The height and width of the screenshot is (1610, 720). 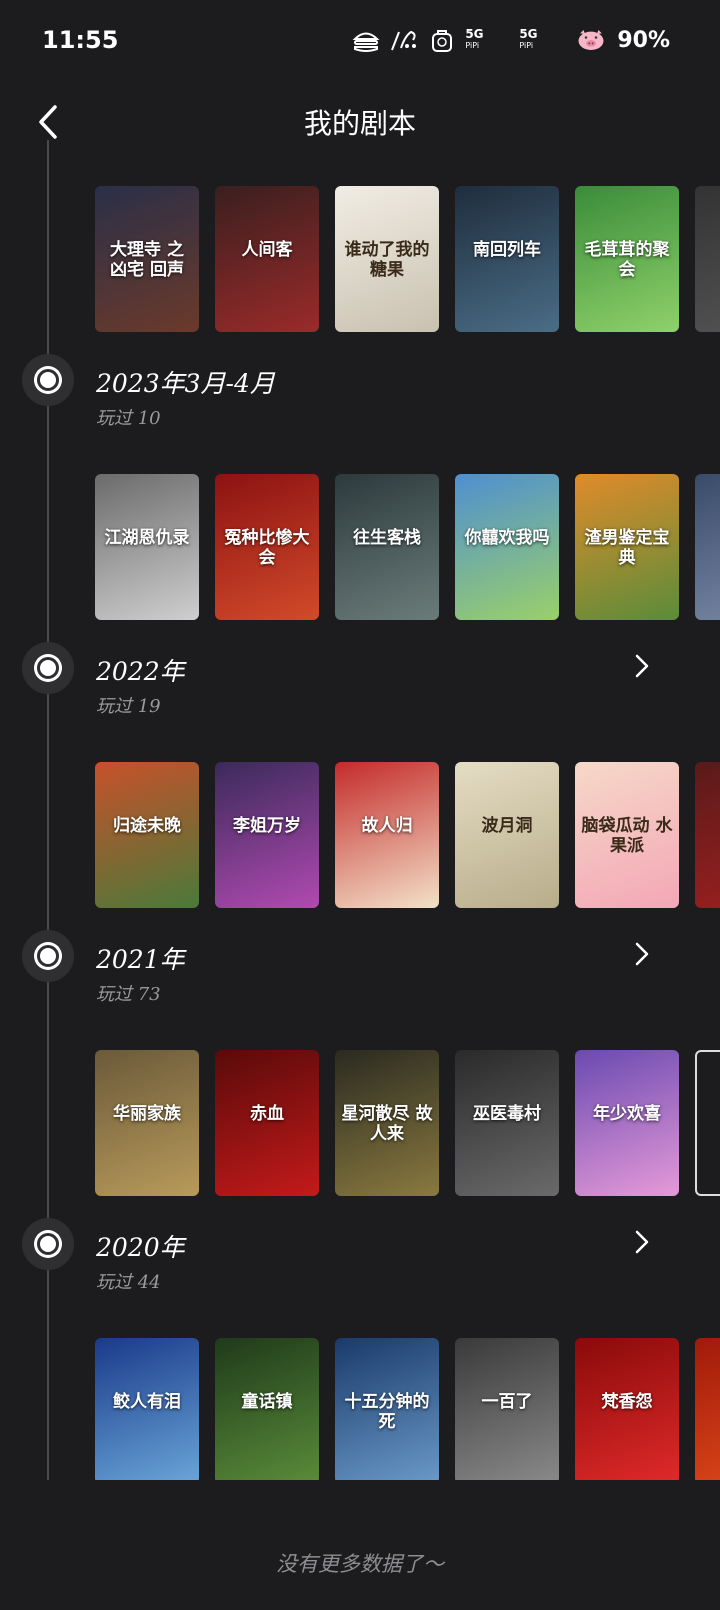 What do you see at coordinates (147, 1402) in the screenshot?
I see `cover-title: 鲛人有泪` at bounding box center [147, 1402].